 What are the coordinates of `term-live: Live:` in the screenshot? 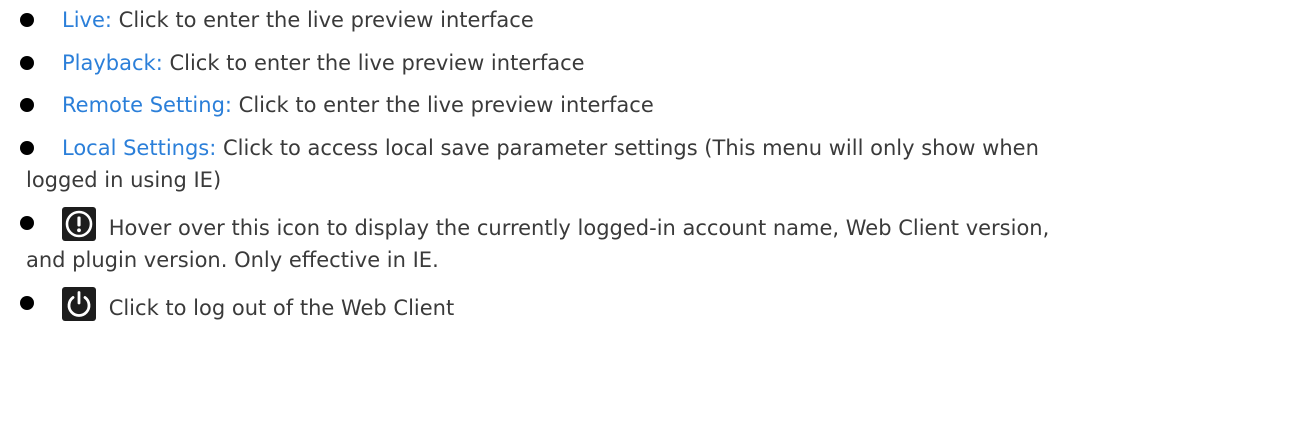 It's located at (87, 20).